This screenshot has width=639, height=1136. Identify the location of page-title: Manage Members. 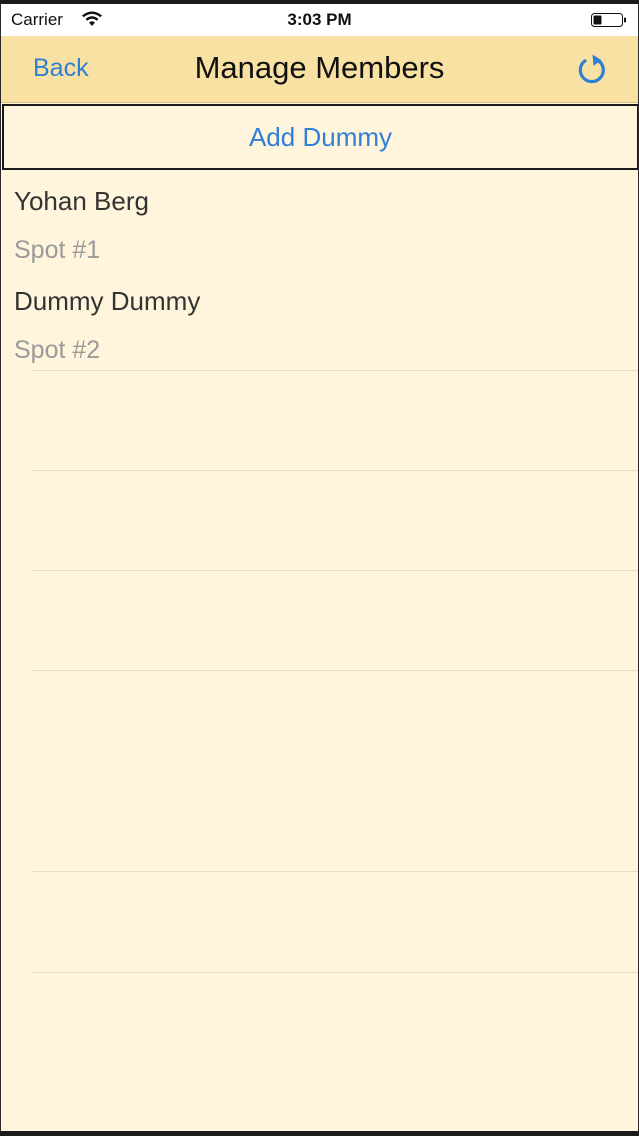
(319, 67).